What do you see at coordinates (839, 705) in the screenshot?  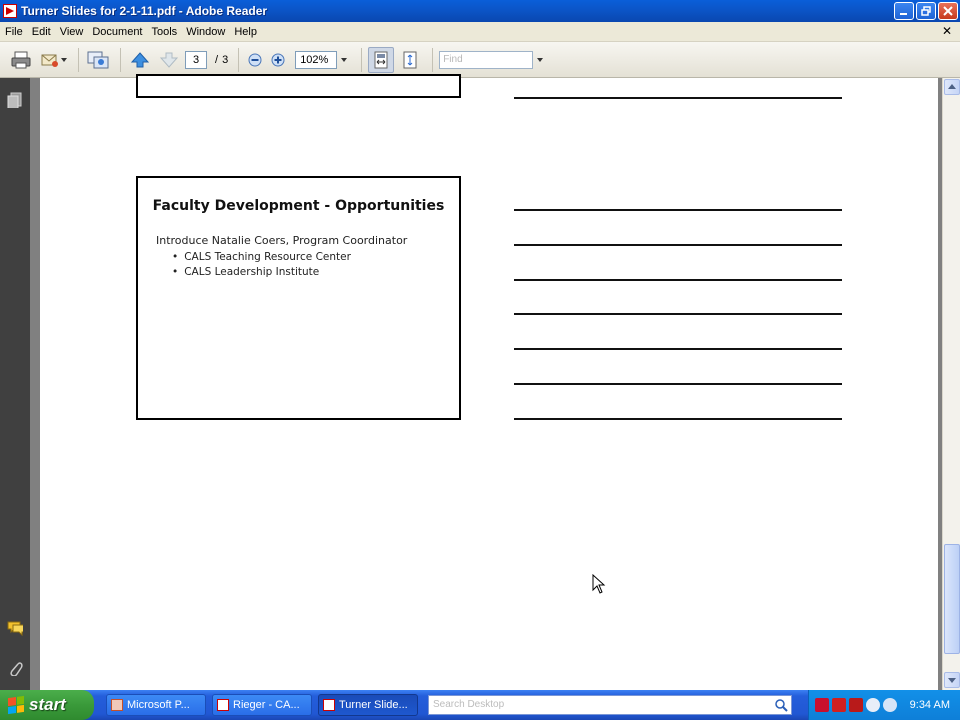 I see `ati-tray-icon` at bounding box center [839, 705].